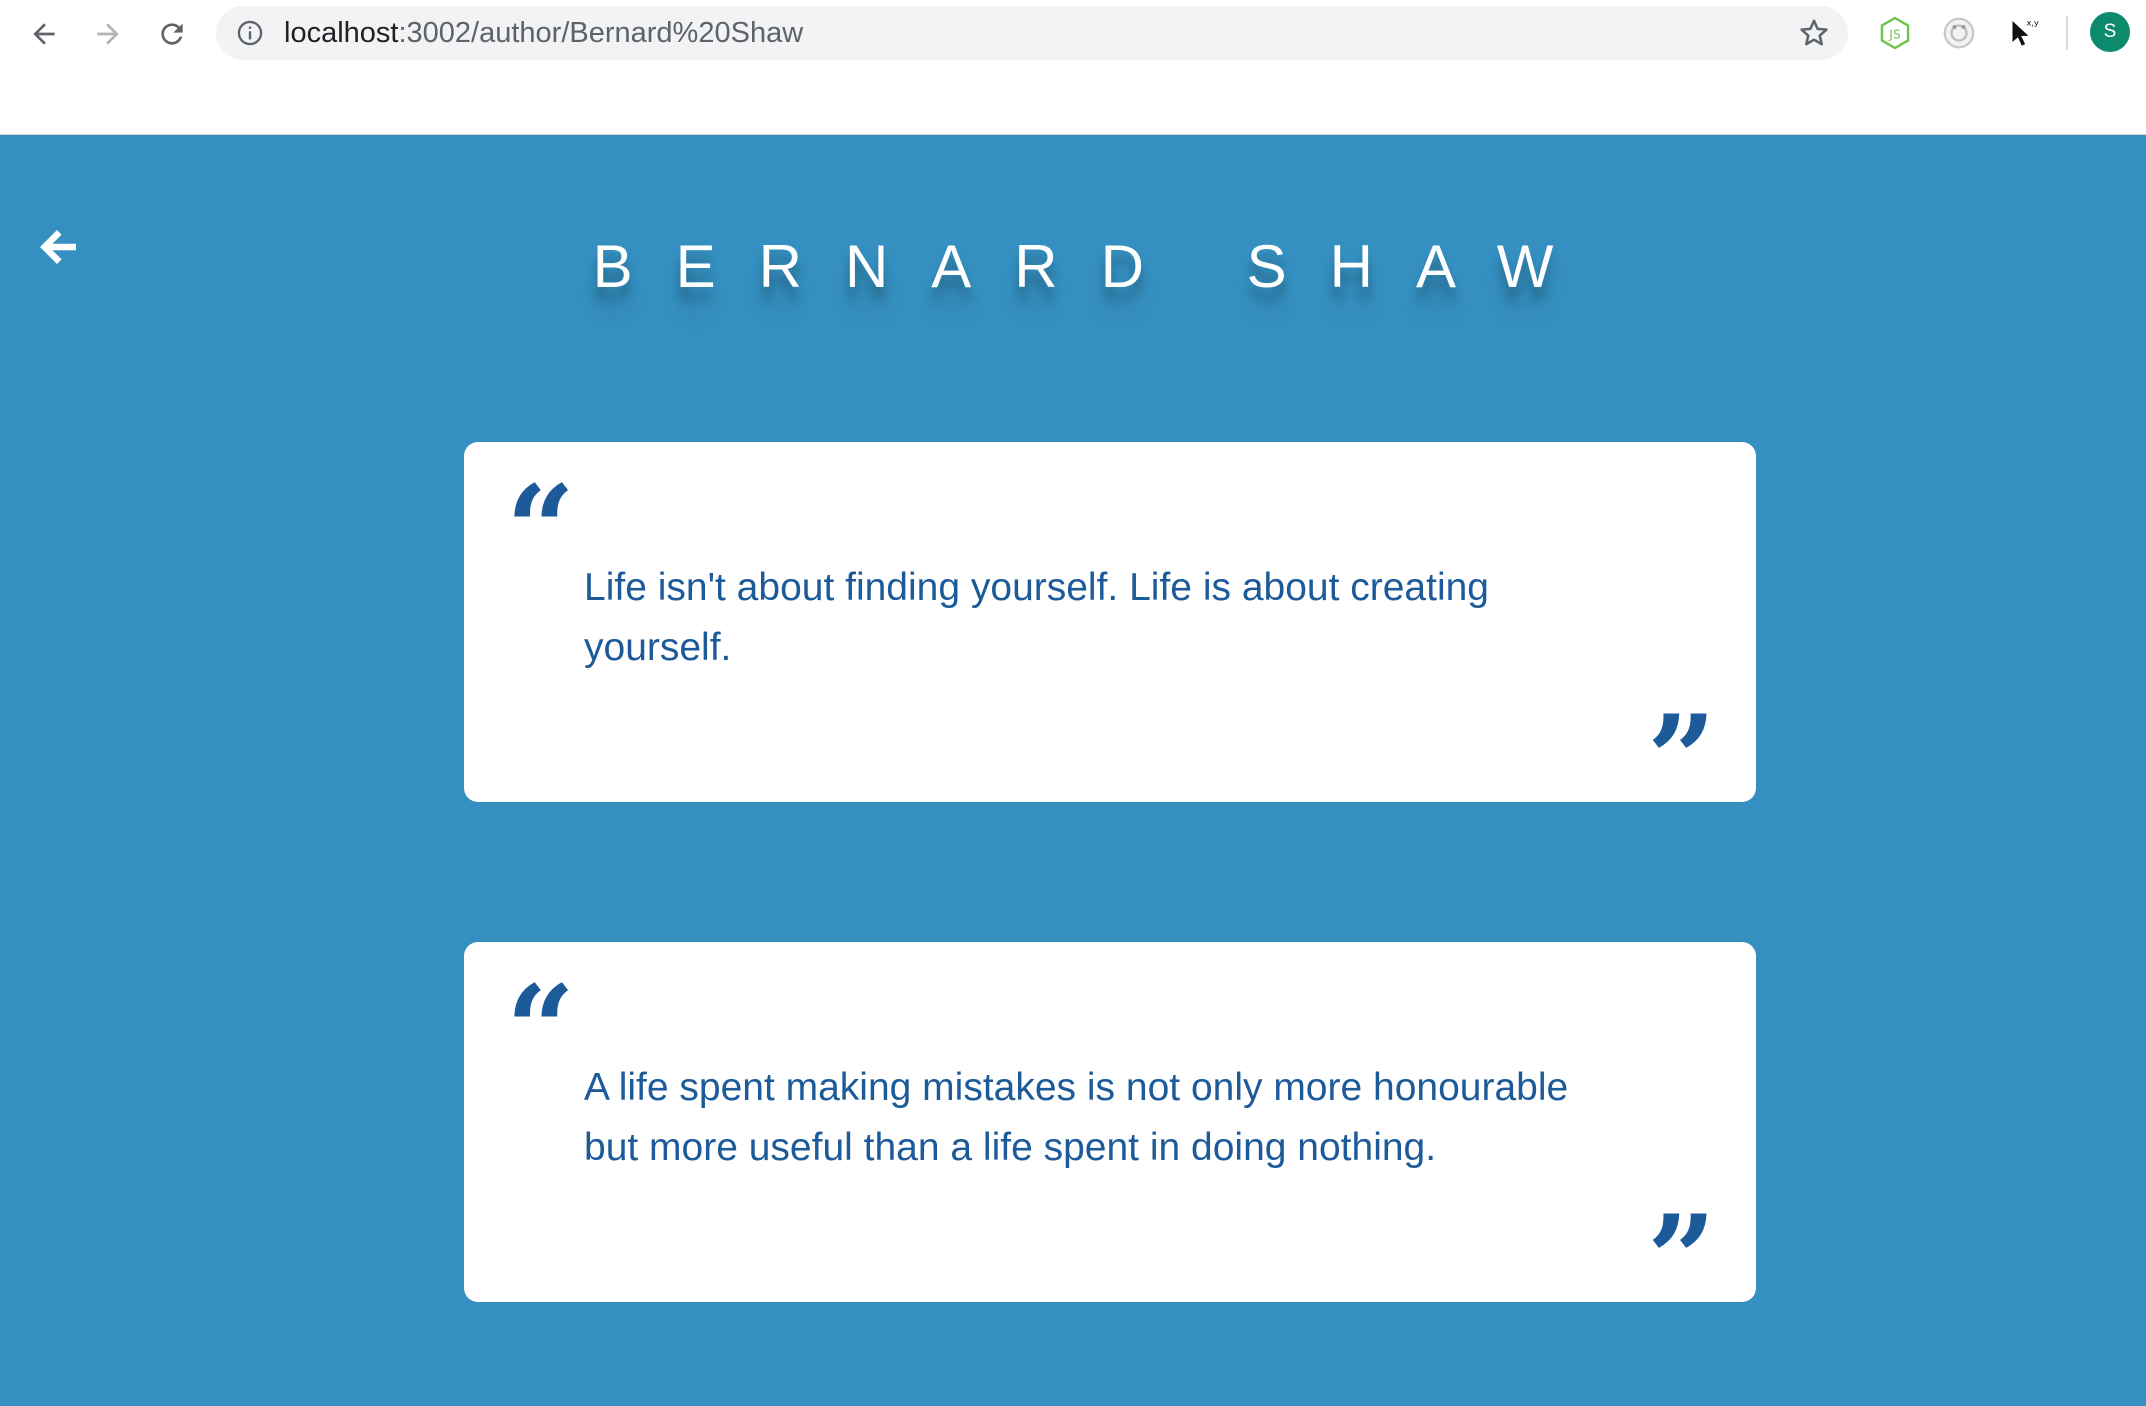 The image size is (2146, 1406). What do you see at coordinates (1094, 266) in the screenshot?
I see `author-name: BERNARD SHAW` at bounding box center [1094, 266].